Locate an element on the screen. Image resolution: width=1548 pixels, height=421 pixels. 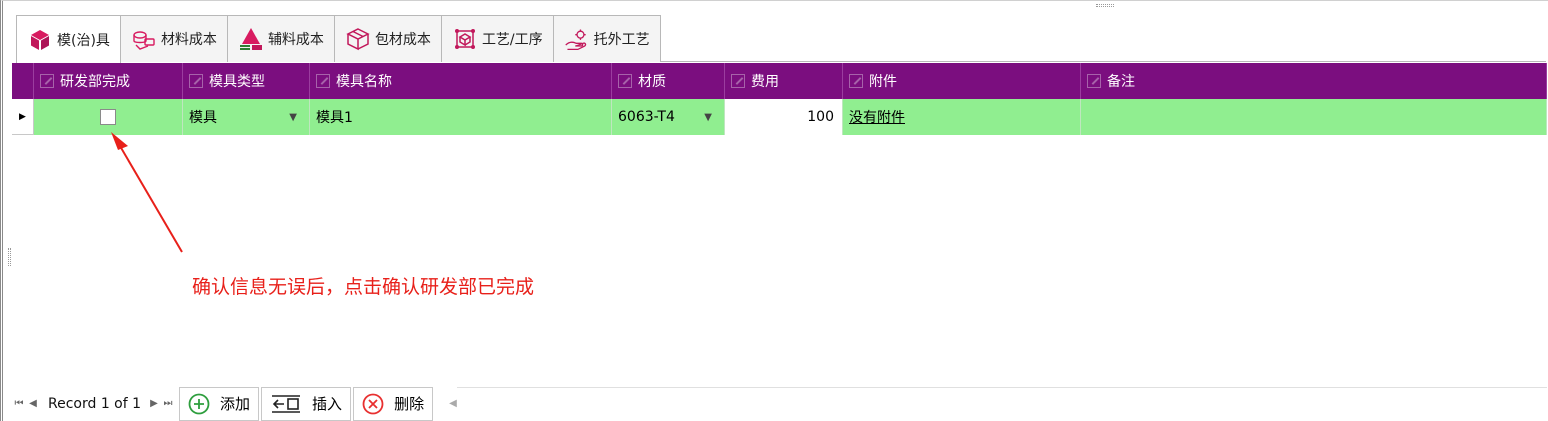
tab-label: 辅料成本 is located at coordinates (295, 40).